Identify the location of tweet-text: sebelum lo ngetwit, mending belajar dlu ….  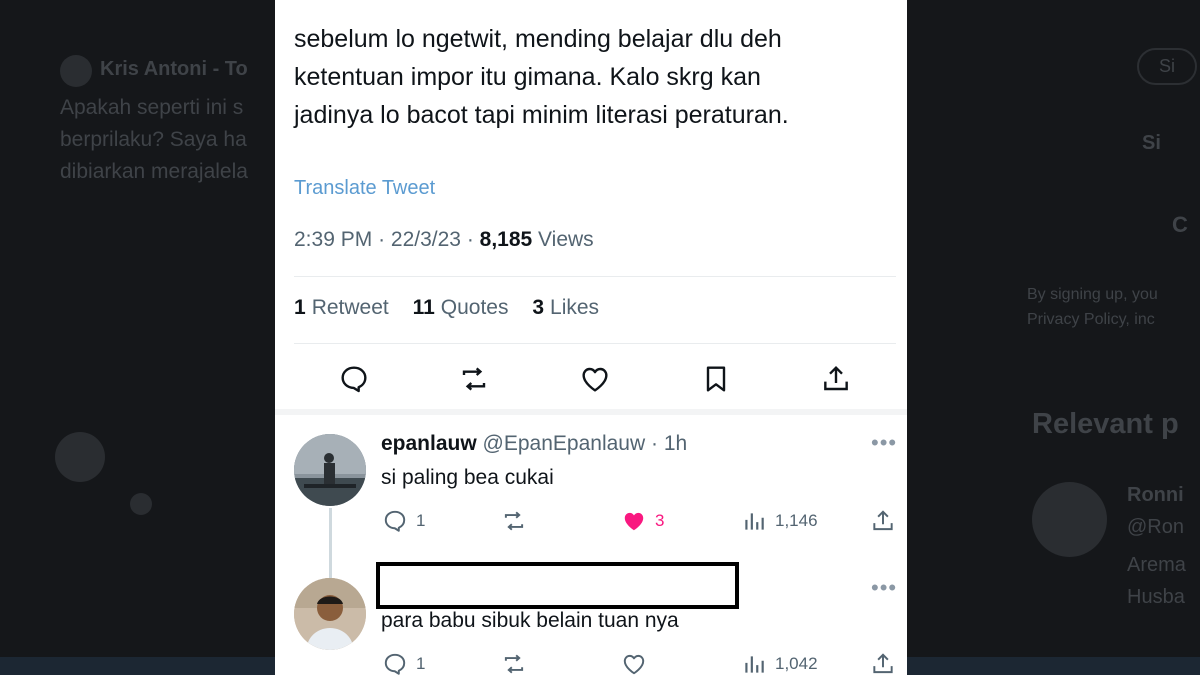
(594, 77).